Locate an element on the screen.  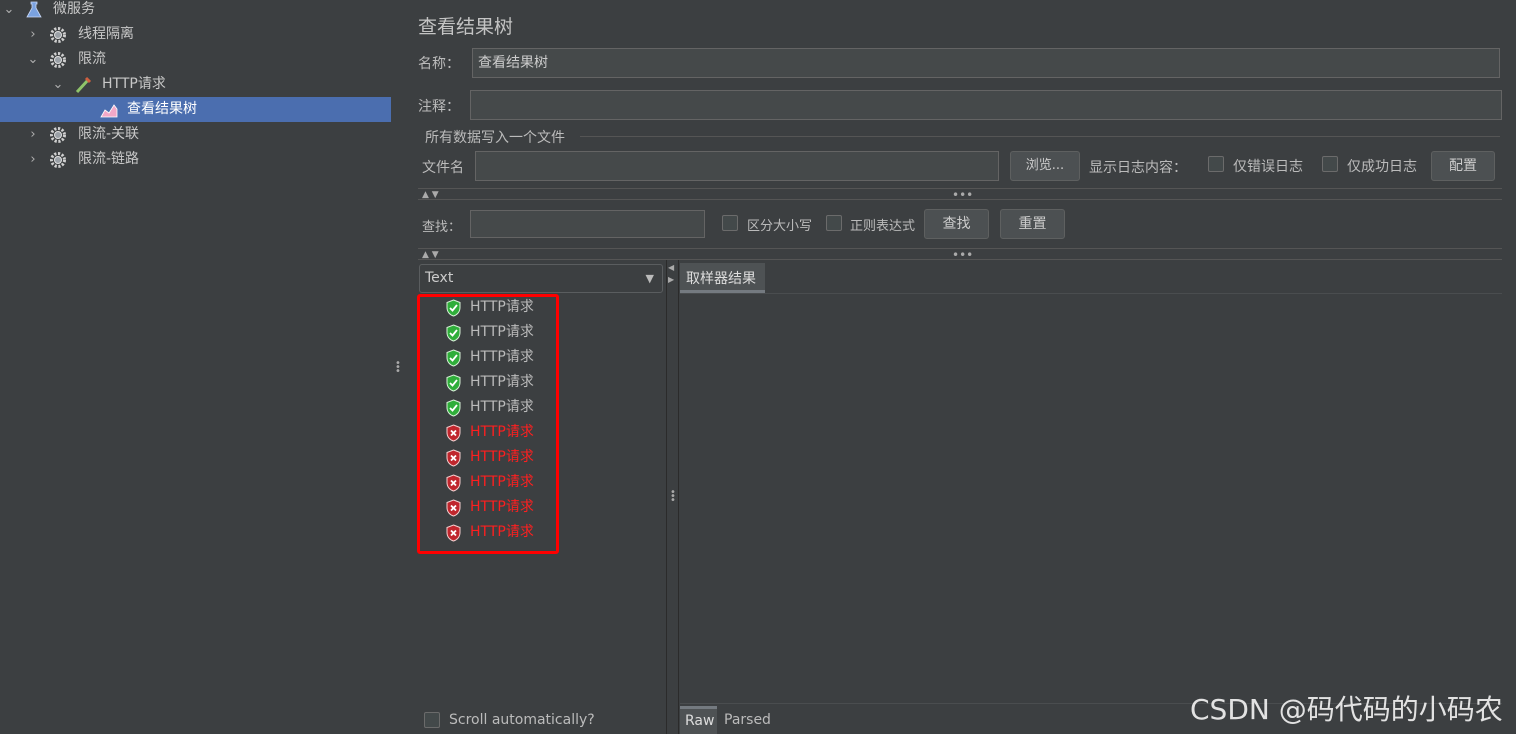
renderer-select: Text ▼ is located at coordinates (541, 278).